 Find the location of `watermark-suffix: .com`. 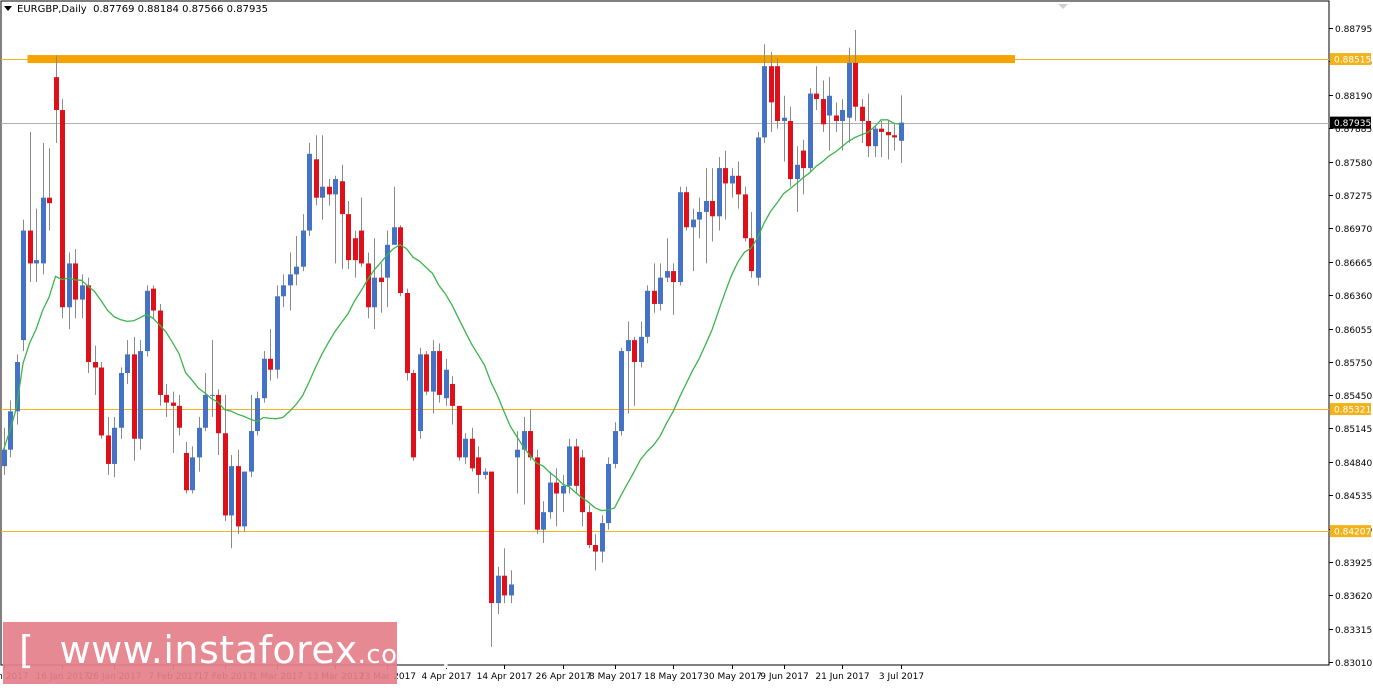

watermark-suffix: .com is located at coordinates (390, 655).